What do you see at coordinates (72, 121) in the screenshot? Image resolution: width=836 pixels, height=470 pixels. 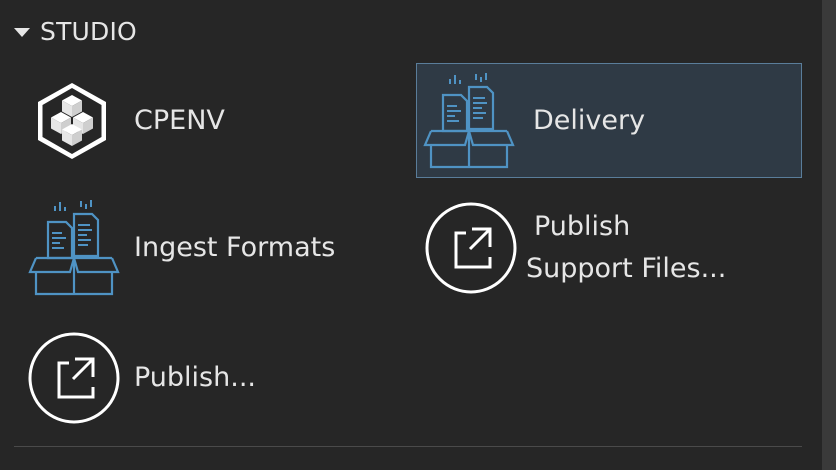 I see `cubes-hexagon-icon` at bounding box center [72, 121].